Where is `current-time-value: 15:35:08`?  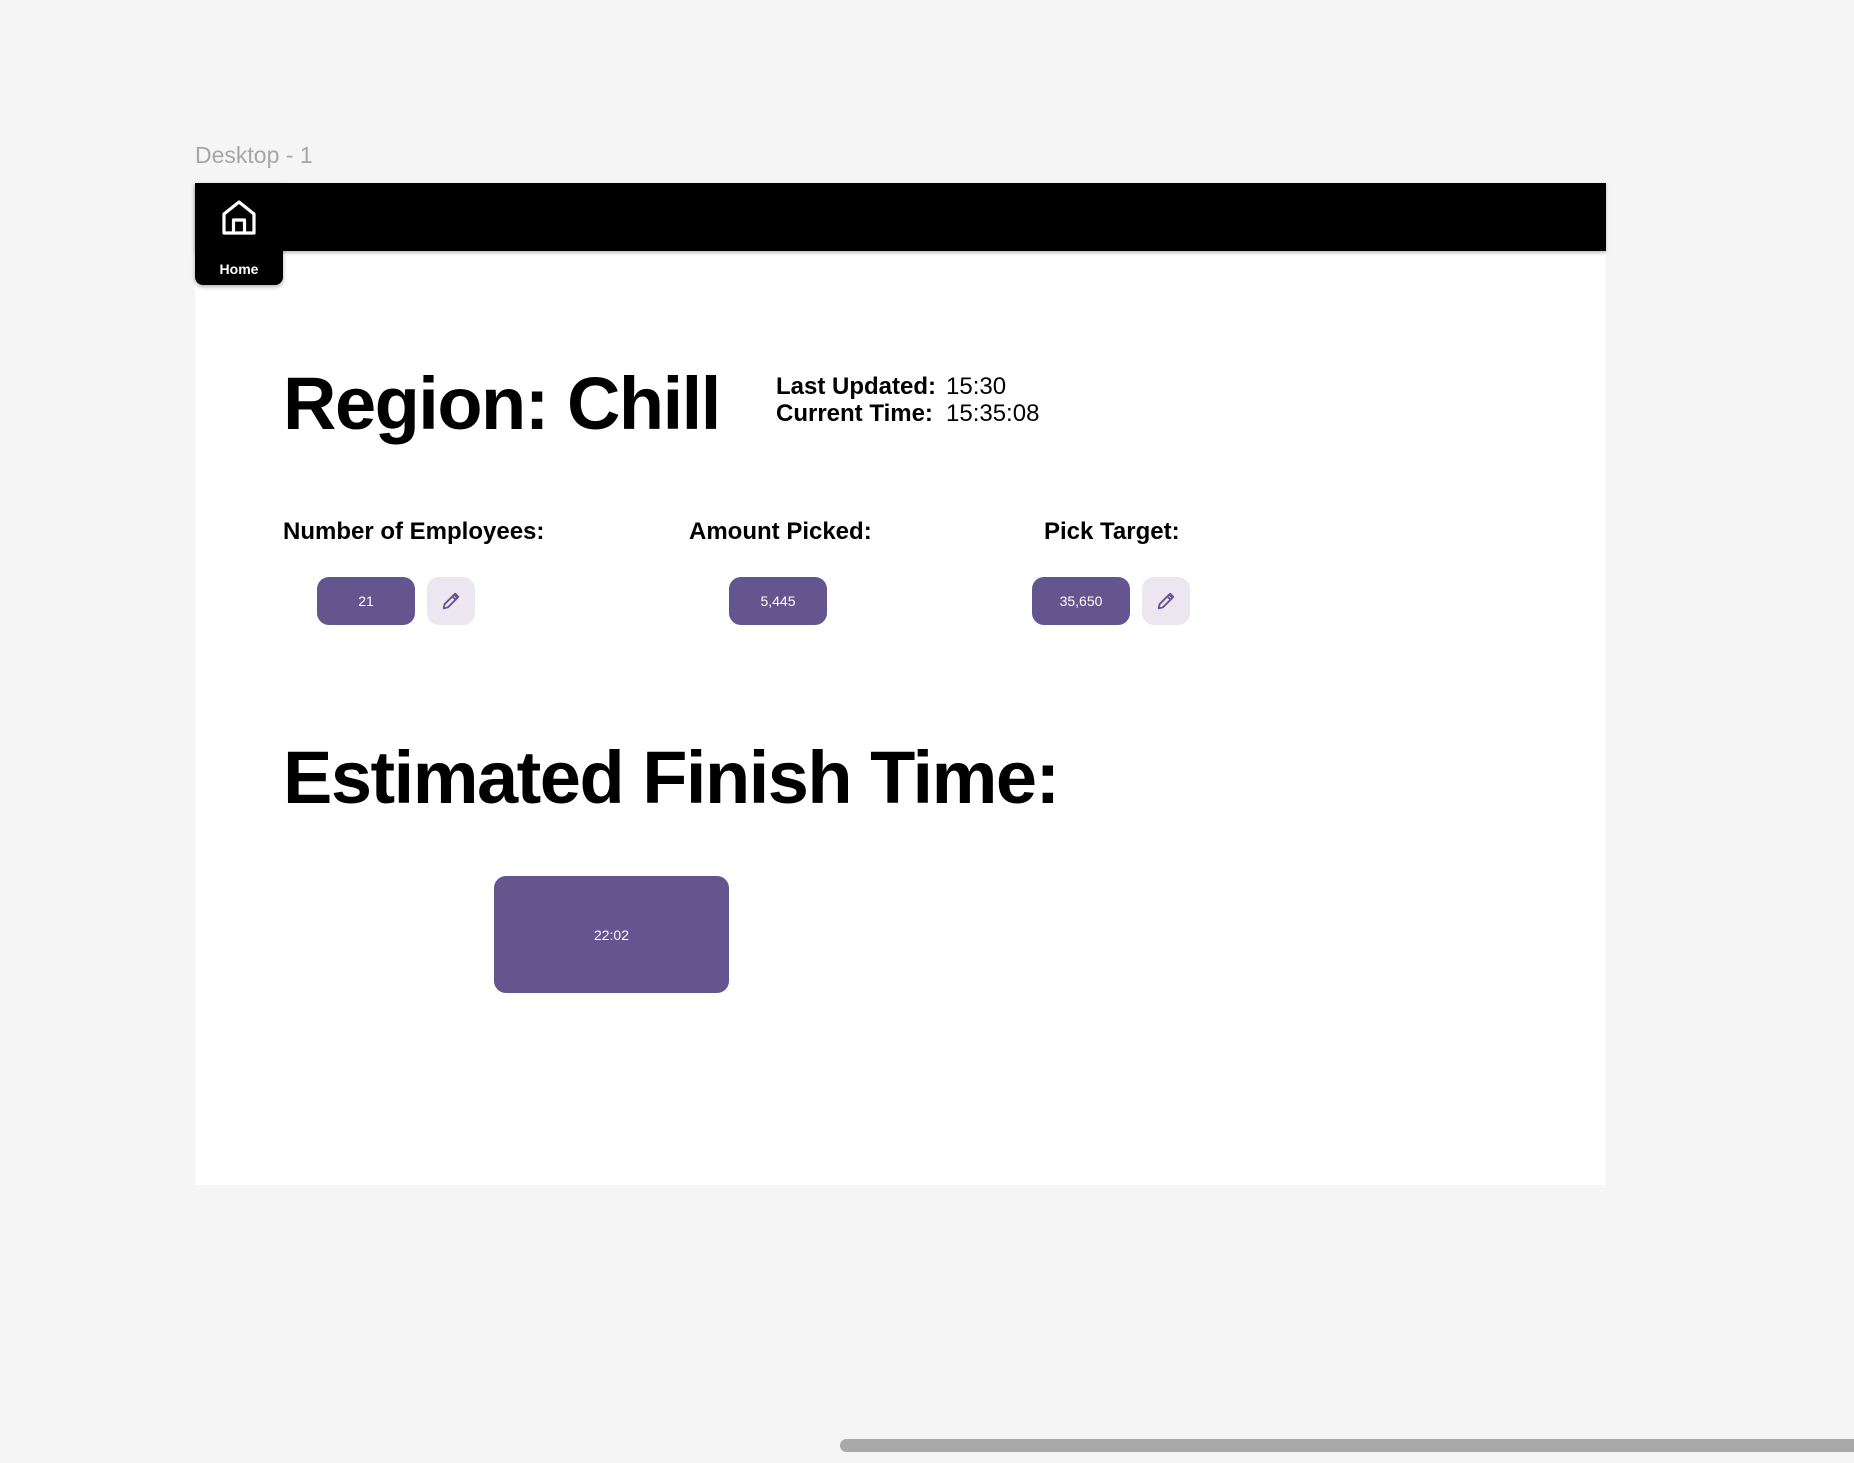 current-time-value: 15:35:08 is located at coordinates (993, 413).